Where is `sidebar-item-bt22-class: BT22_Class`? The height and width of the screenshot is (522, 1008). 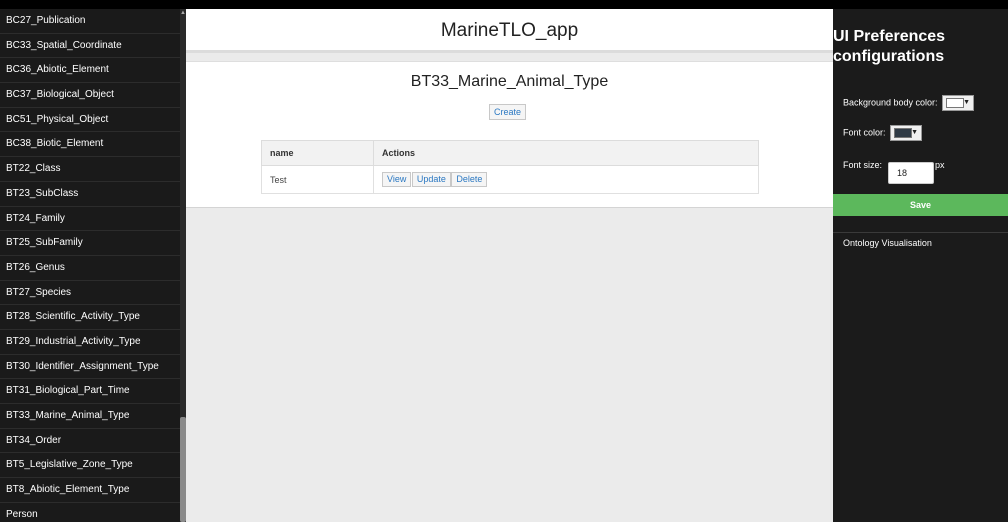 sidebar-item-bt22-class: BT22_Class is located at coordinates (90, 169).